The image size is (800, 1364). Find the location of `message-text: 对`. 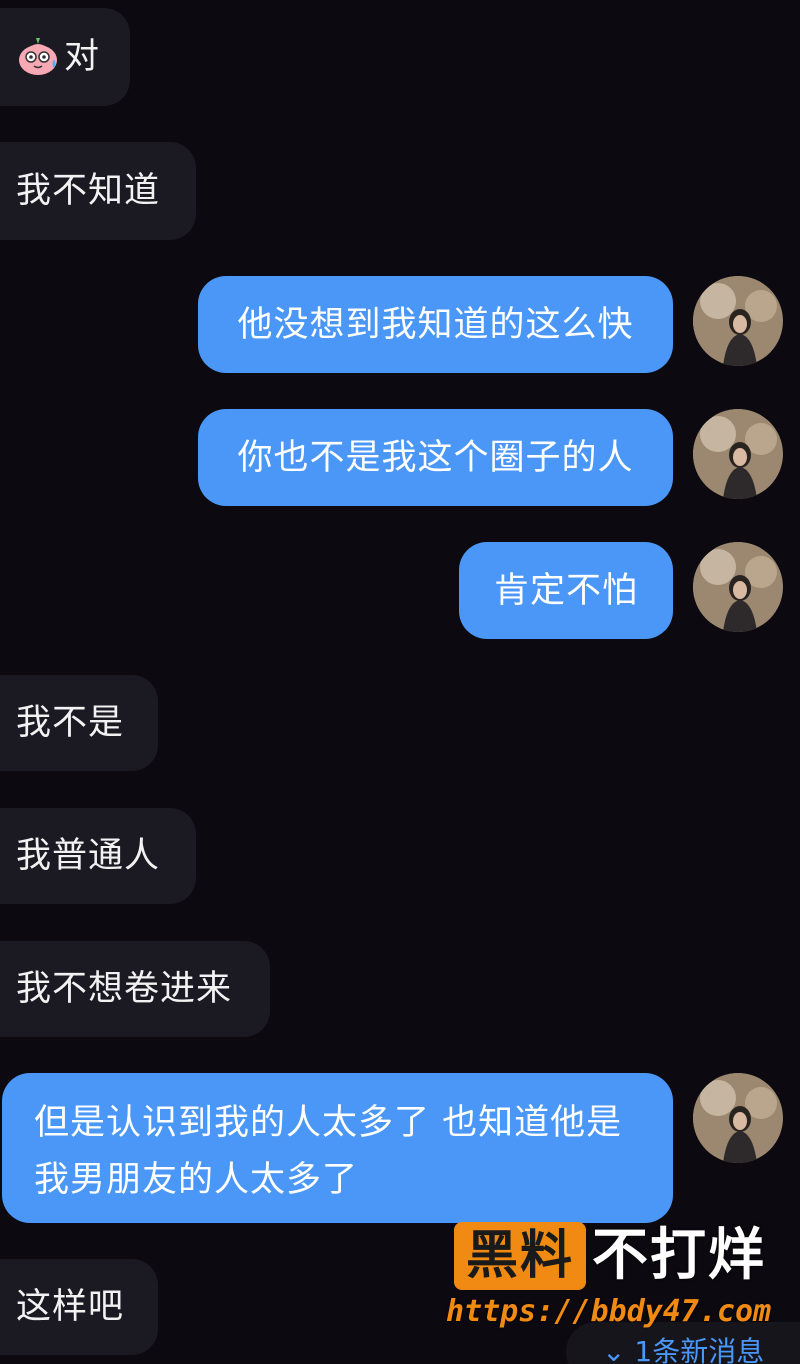

message-text: 对 is located at coordinates (82, 57).